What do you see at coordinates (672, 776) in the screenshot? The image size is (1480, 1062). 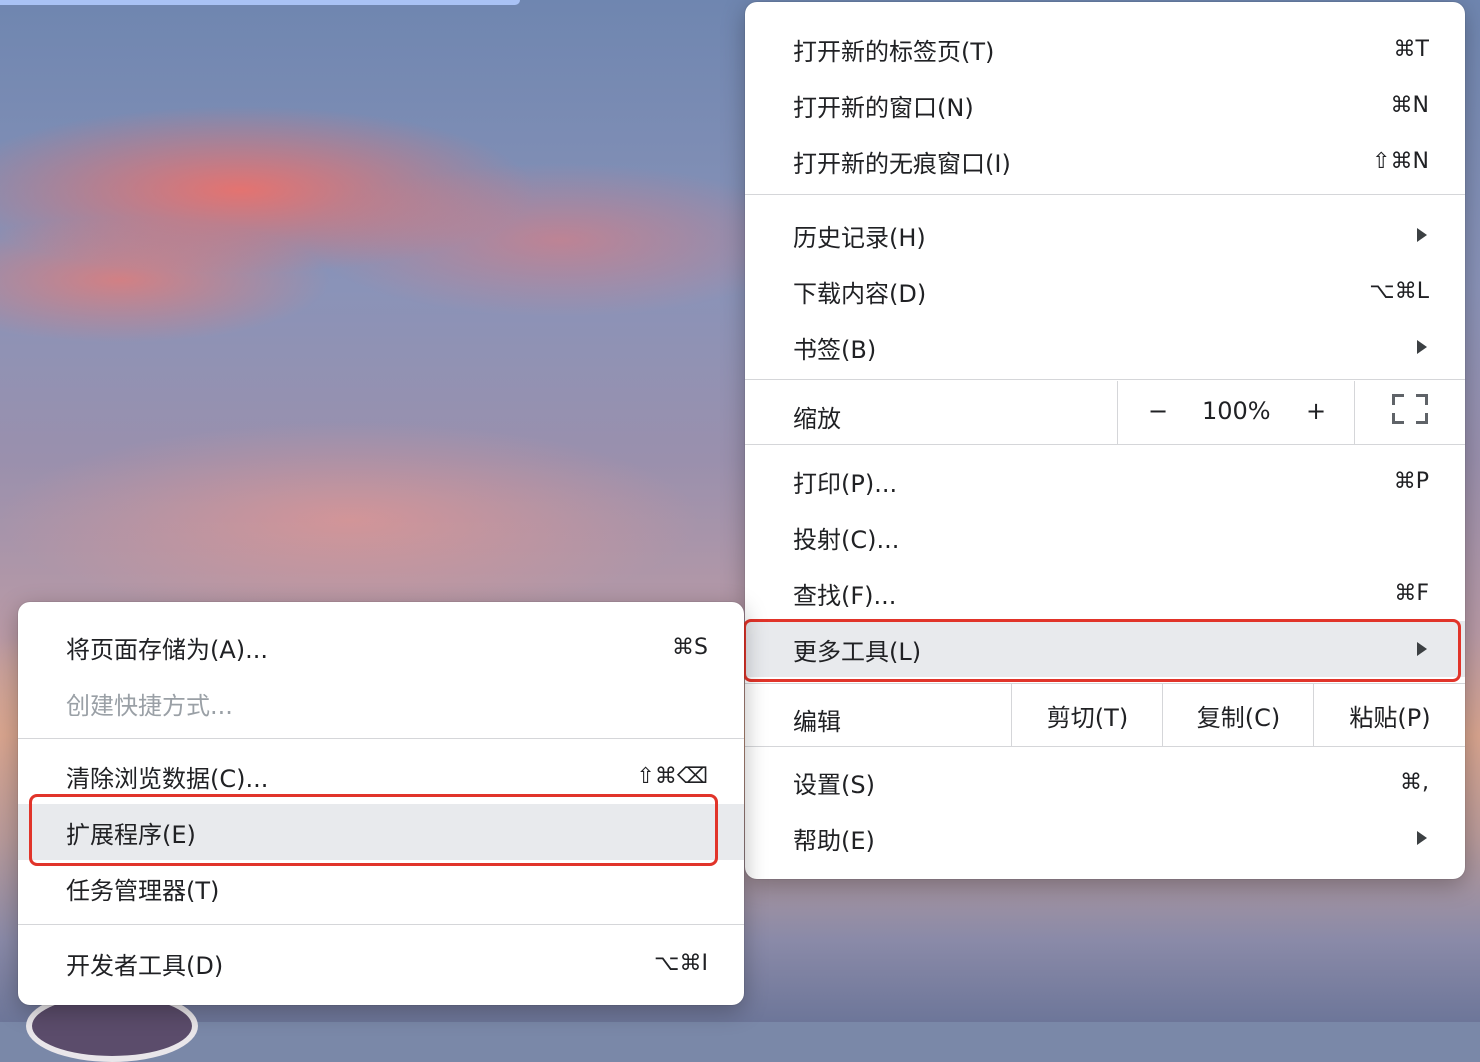 I see `shortcut-label: ⇧⌘⌫` at bounding box center [672, 776].